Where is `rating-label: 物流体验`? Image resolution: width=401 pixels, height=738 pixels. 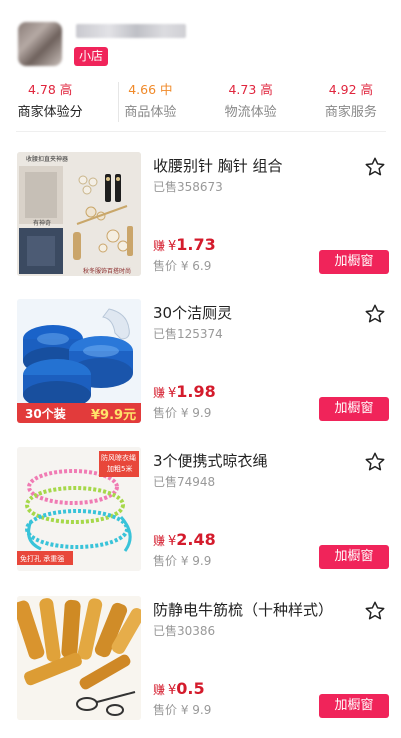
rating-label: 物流体验 is located at coordinates (250, 112).